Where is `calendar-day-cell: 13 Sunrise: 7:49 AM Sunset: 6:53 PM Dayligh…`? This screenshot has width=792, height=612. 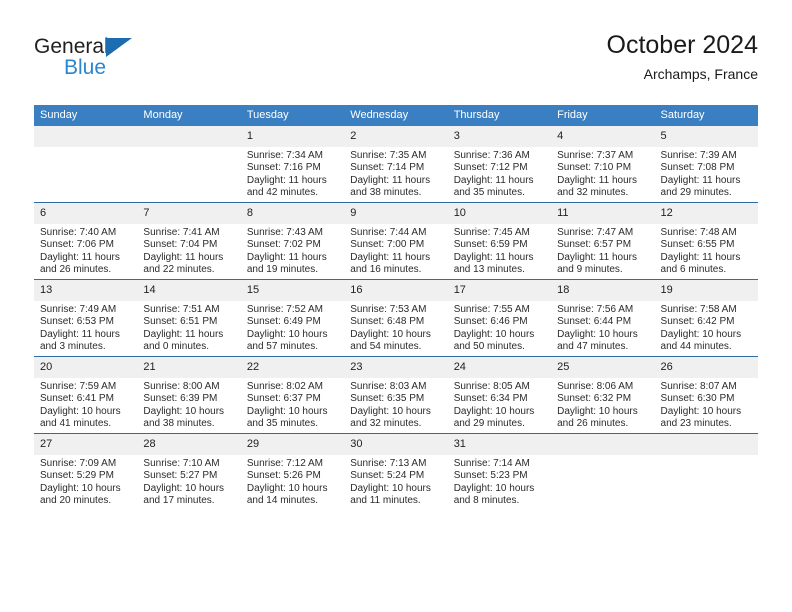 calendar-day-cell: 13 Sunrise: 7:49 AM Sunset: 6:53 PM Dayligh… is located at coordinates (86, 318).